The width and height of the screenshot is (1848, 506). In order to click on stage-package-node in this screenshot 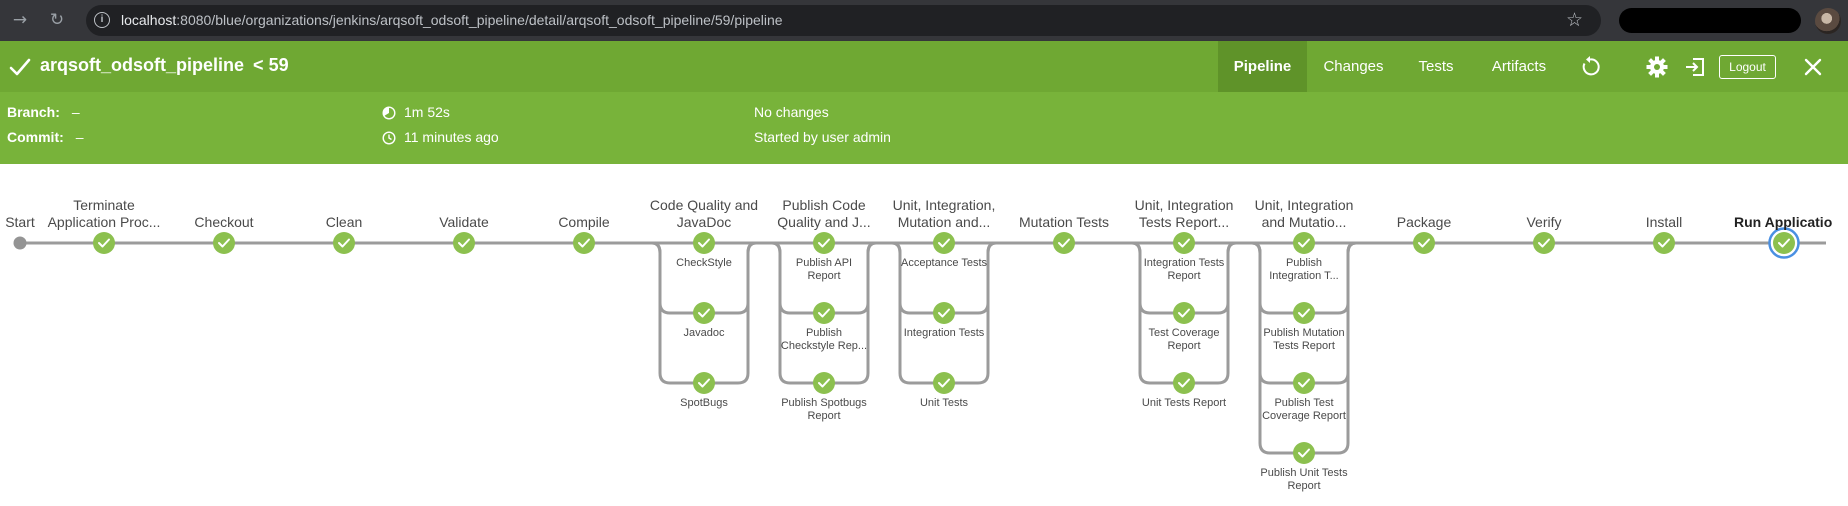, I will do `click(1424, 243)`.